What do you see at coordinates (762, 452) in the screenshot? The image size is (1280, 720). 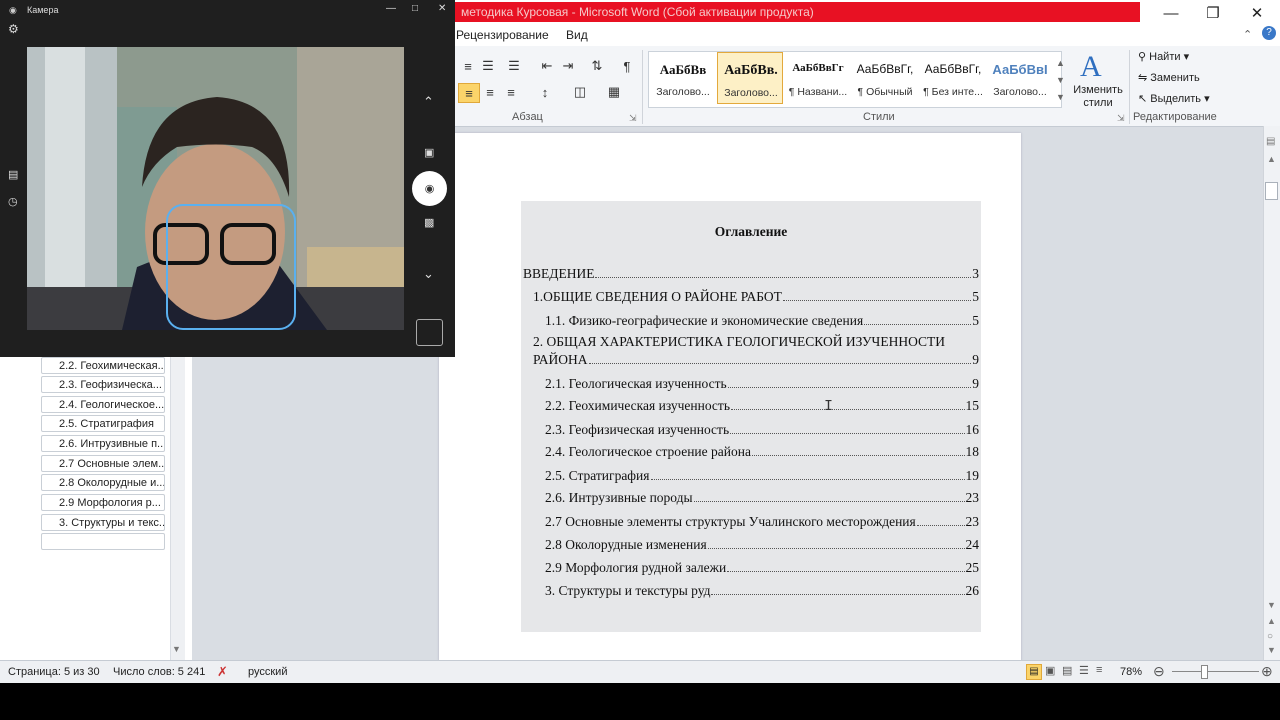 I see `toc-entry: 2.4. Геологическое строение района 18` at bounding box center [762, 452].